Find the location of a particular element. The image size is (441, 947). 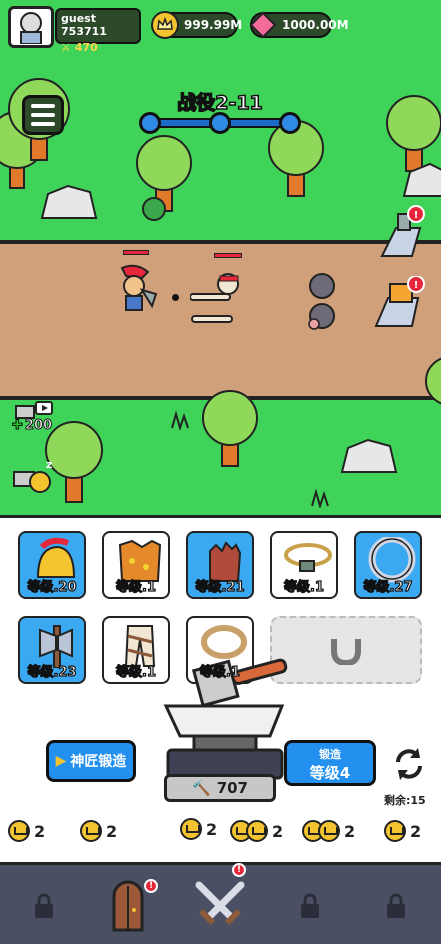

forge-level: 等级4 is located at coordinates (330, 773).